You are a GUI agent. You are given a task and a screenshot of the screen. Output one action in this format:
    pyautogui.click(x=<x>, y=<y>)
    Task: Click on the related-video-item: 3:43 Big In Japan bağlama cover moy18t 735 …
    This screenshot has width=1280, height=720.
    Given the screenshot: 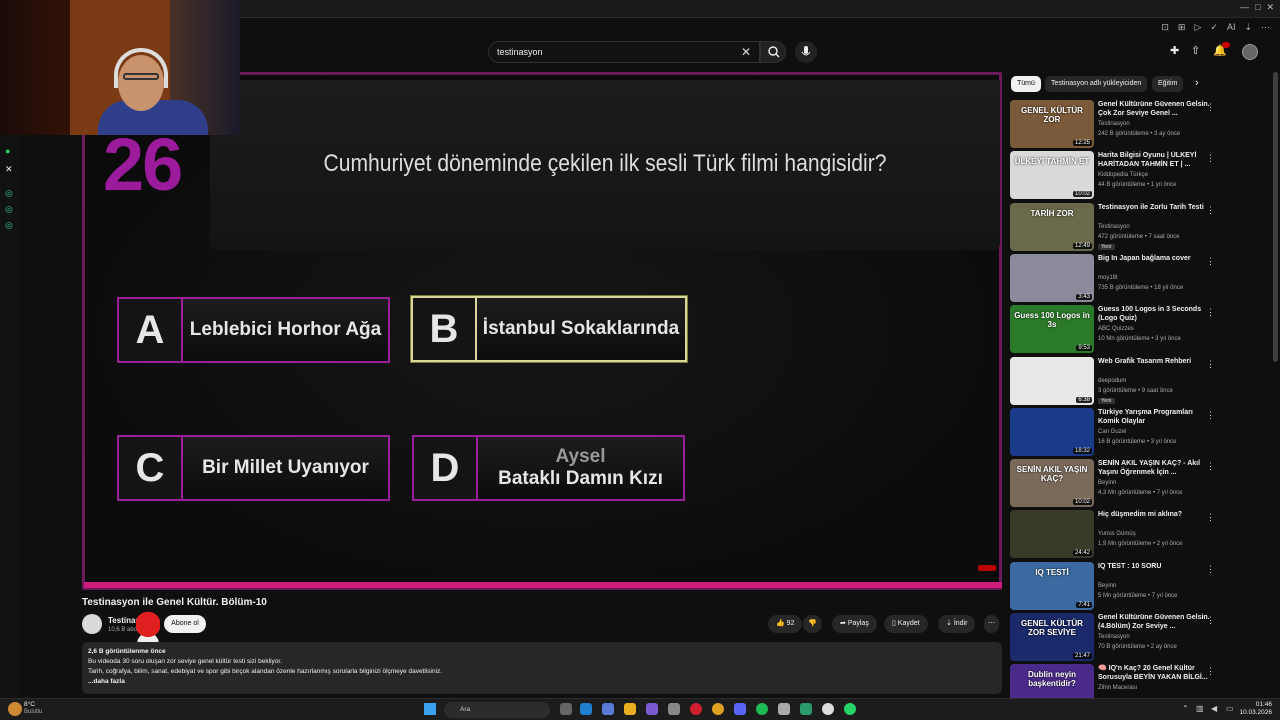 What is the action you would take?
    pyautogui.click(x=1141, y=277)
    